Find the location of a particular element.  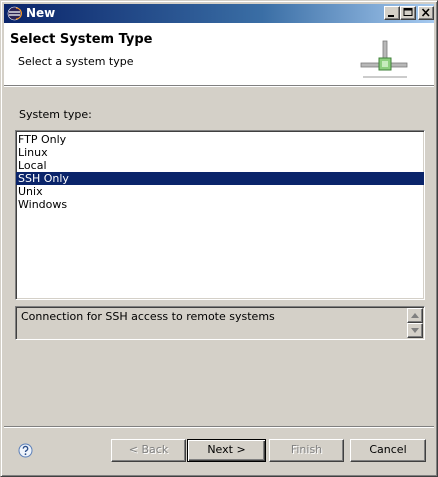

cancel-button: Cancel is located at coordinates (388, 450).